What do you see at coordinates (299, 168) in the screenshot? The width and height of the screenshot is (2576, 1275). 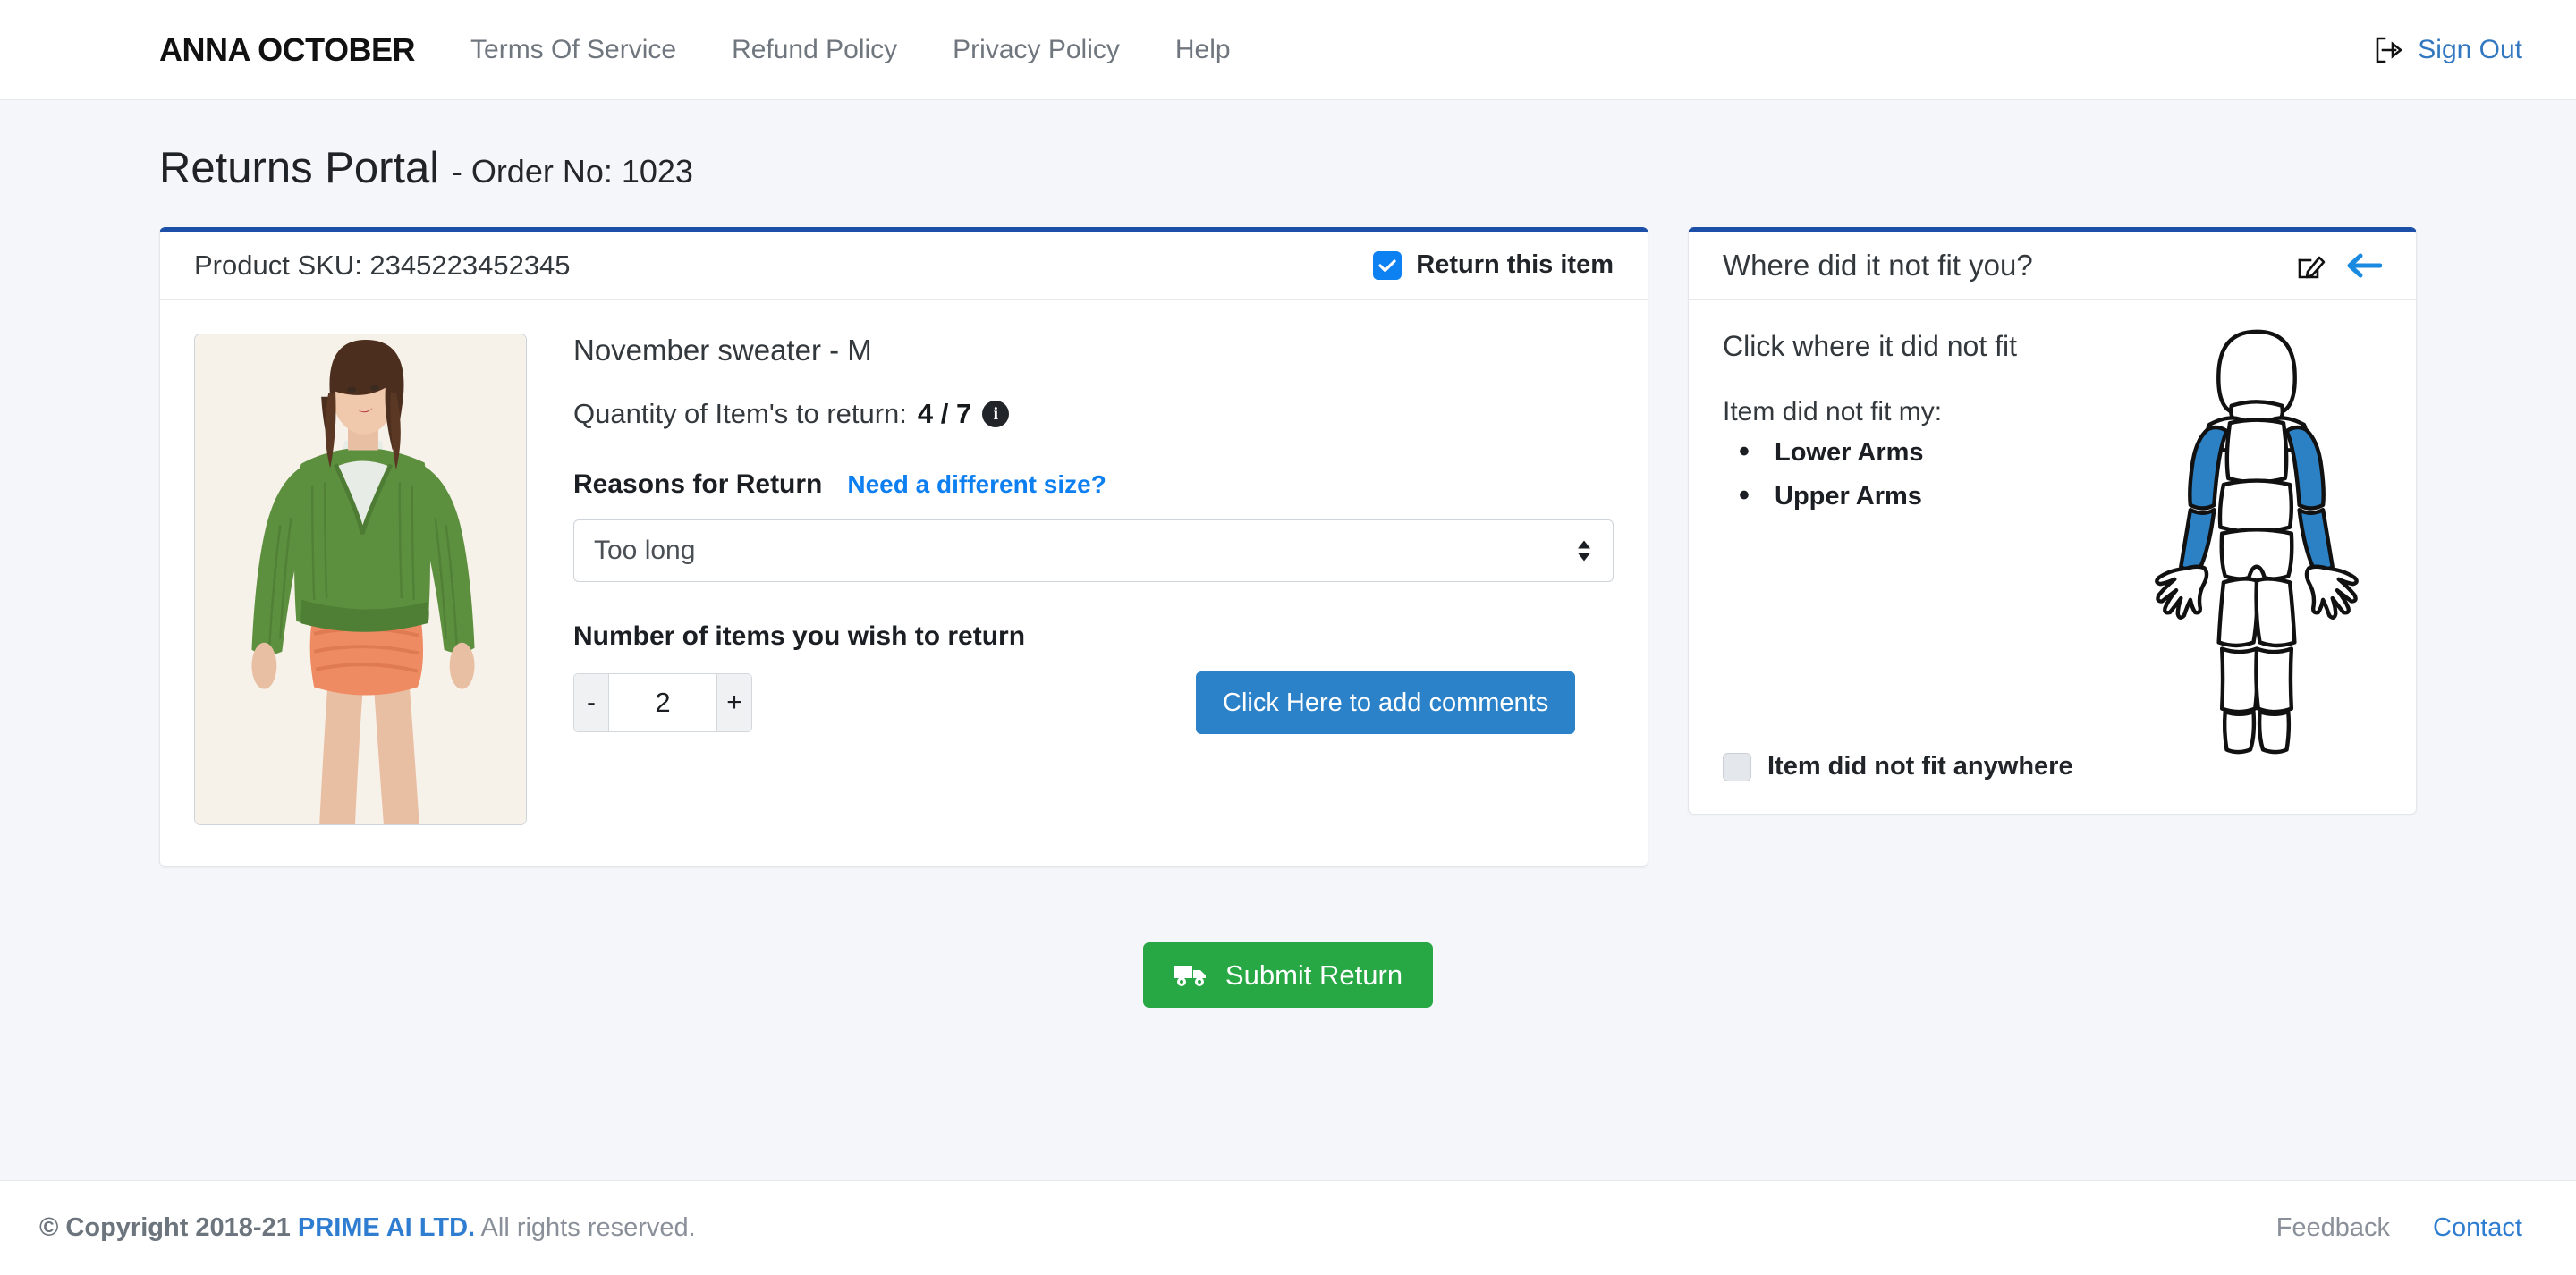 I see `page-title-main: Returns Portal` at bounding box center [299, 168].